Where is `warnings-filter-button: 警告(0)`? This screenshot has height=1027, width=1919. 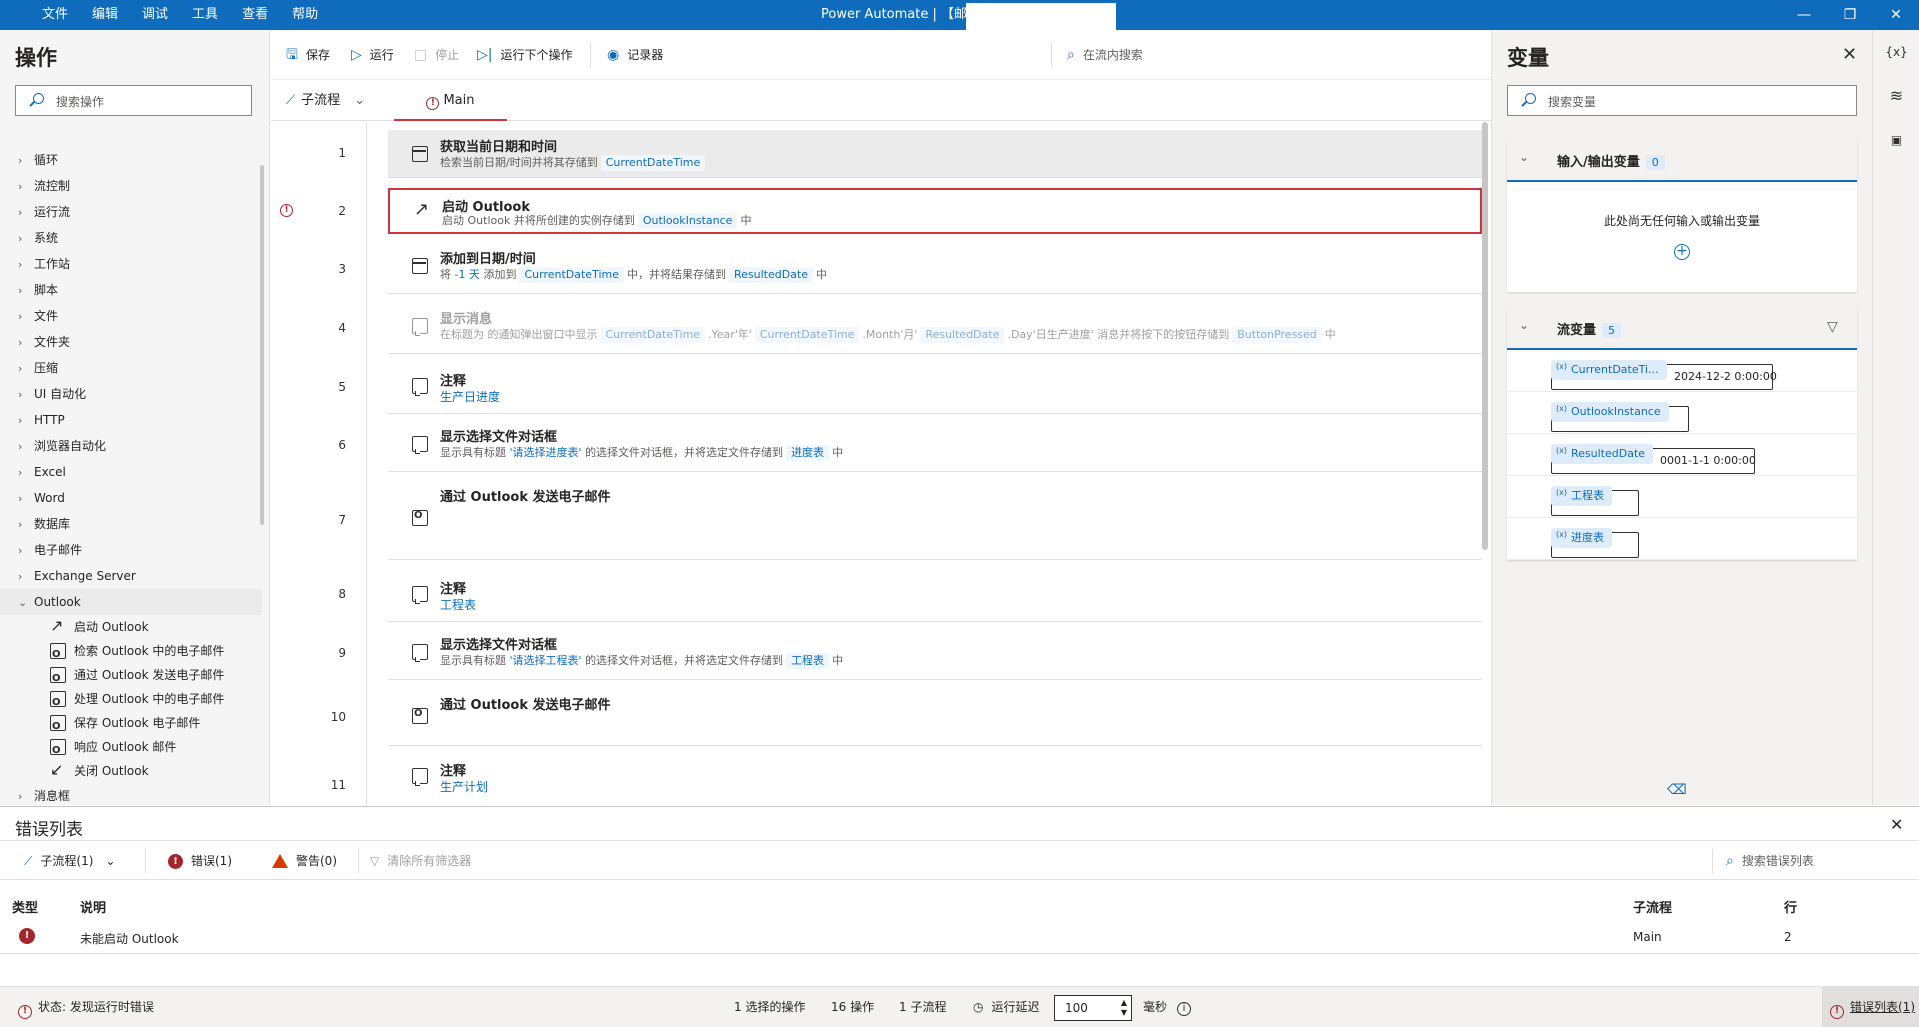 warnings-filter-button: 警告(0) is located at coordinates (304, 861).